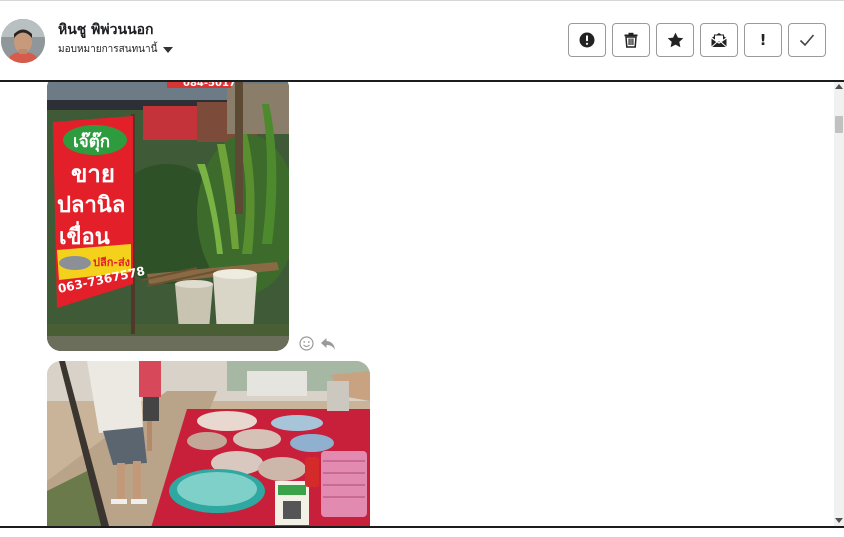  What do you see at coordinates (108, 49) in the screenshot?
I see `assign-label: มอบหมายการสนทนานี้` at bounding box center [108, 49].